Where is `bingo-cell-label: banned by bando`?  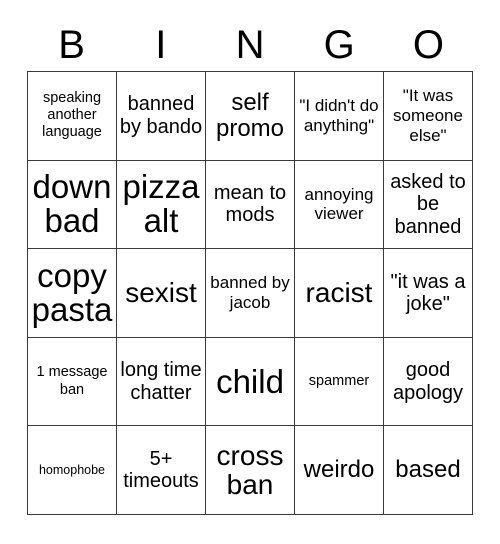 bingo-cell-label: banned by bando is located at coordinates (161, 115).